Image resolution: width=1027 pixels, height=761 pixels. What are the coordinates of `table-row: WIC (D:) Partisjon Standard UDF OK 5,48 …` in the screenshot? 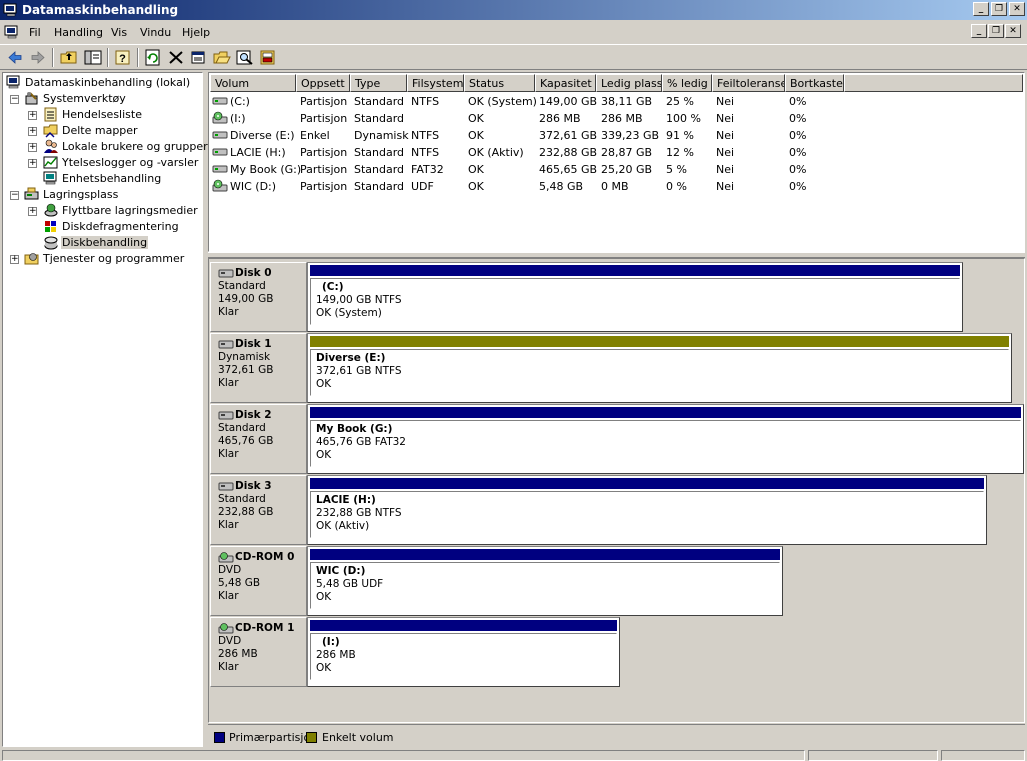 It's located at (616, 186).